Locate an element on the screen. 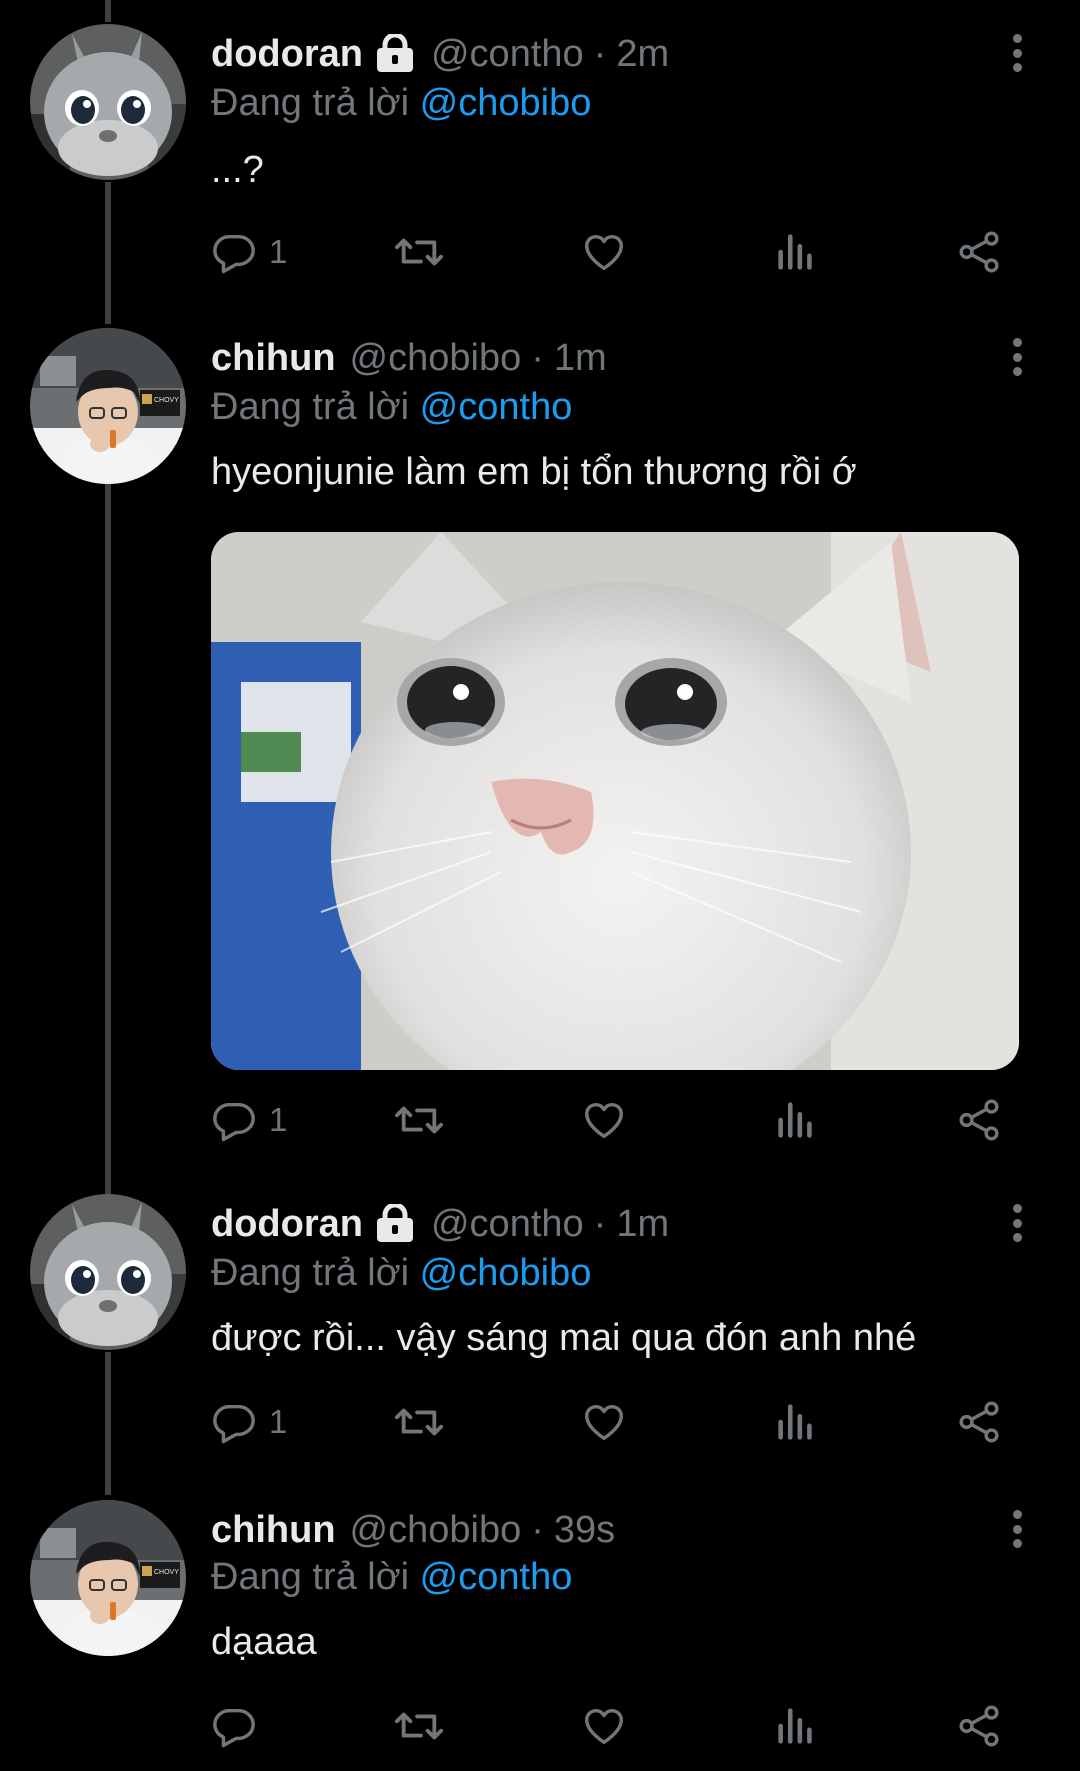 The image size is (1080, 1771). tweet-header: chihun @chobibo · 1m is located at coordinates (409, 358).